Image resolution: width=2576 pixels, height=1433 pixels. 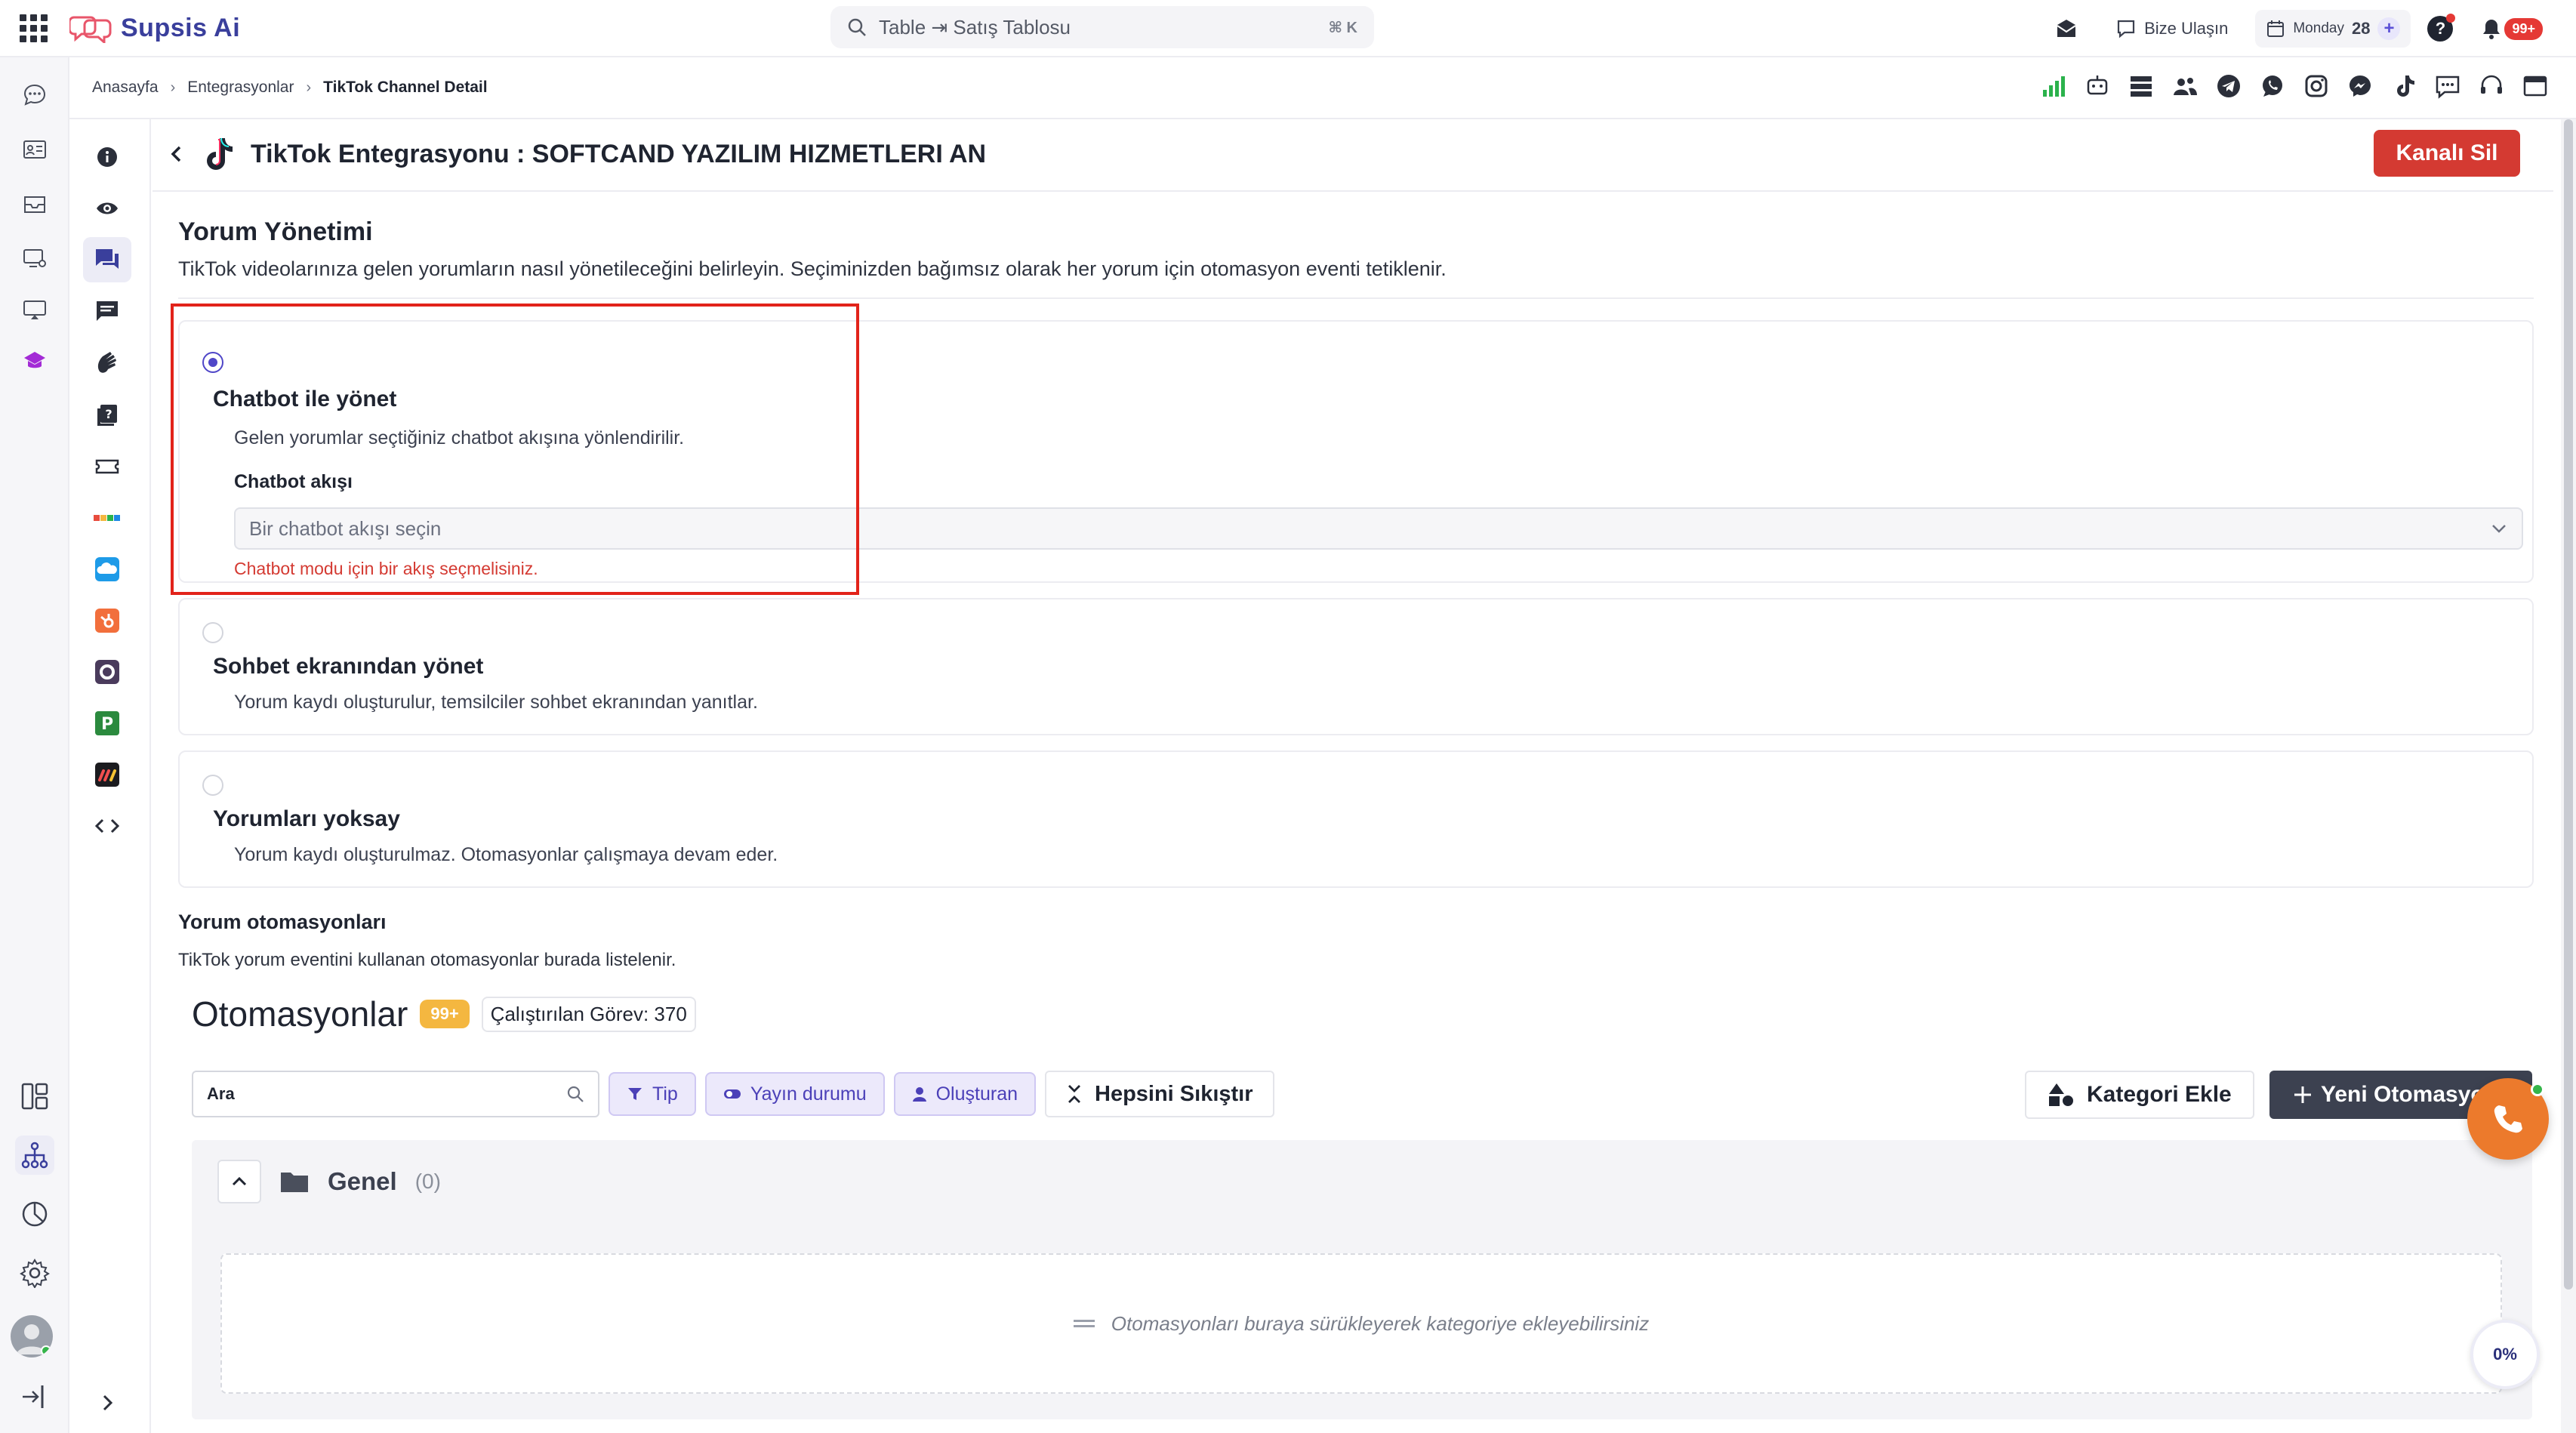 I want to click on rail-dashboard, so click(x=34, y=1096).